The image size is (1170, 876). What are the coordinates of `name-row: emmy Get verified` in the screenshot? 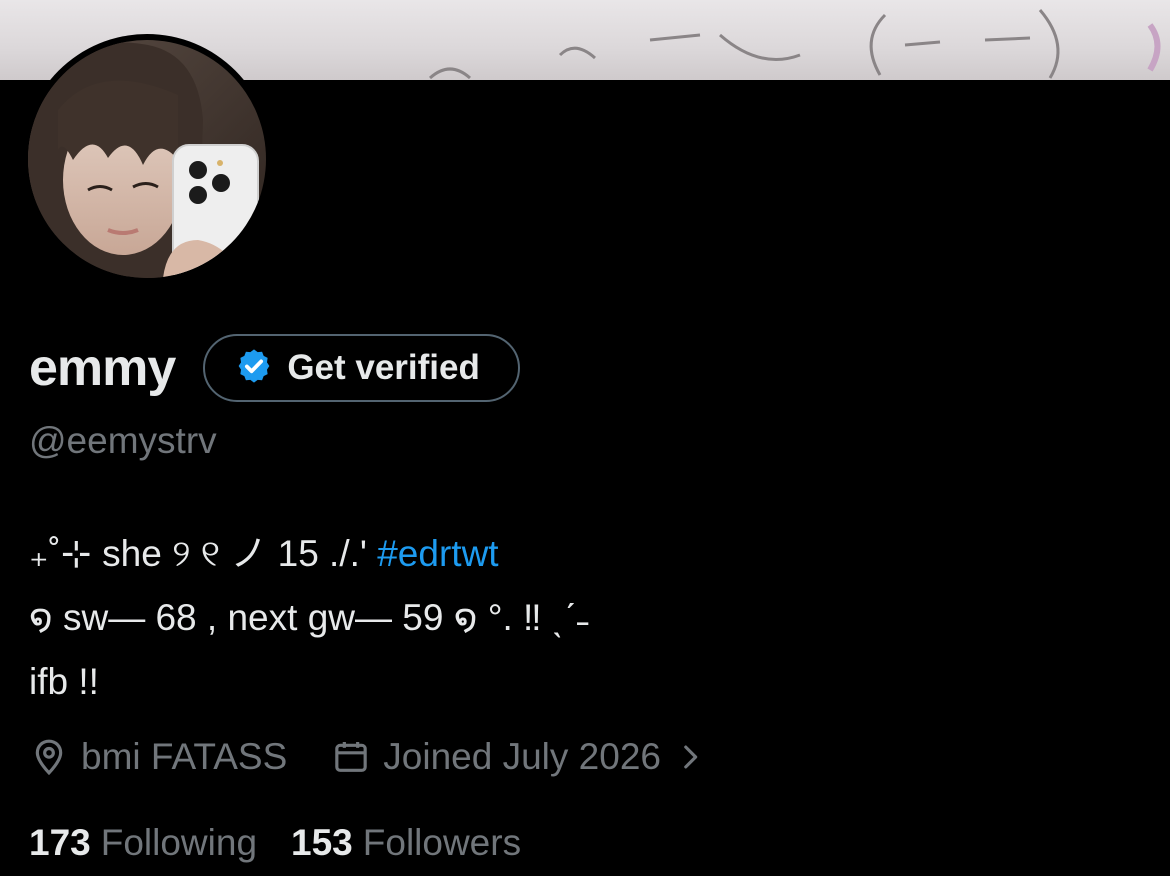 It's located at (274, 368).